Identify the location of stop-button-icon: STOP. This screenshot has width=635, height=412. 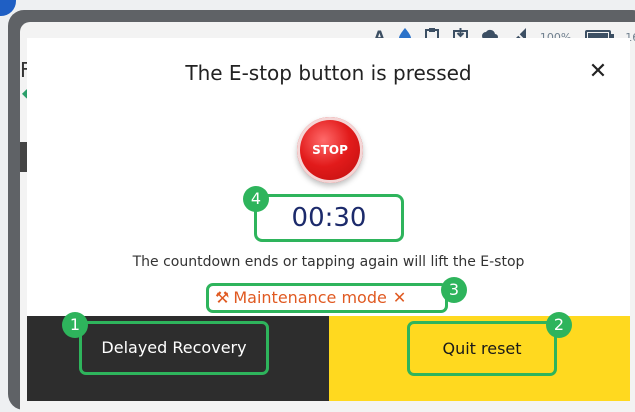
(330, 150).